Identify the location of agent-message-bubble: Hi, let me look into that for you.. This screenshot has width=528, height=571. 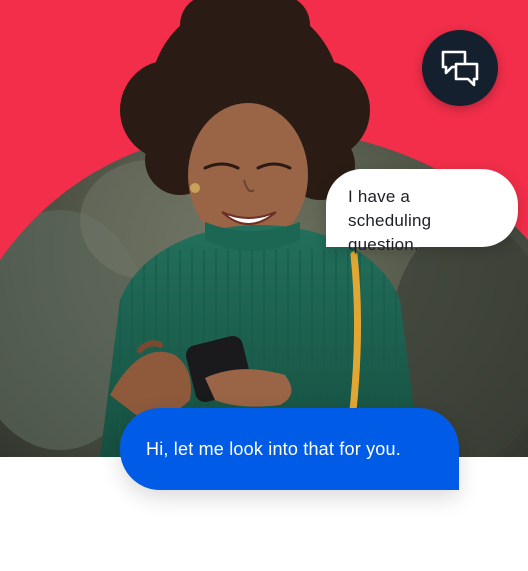
(289, 449).